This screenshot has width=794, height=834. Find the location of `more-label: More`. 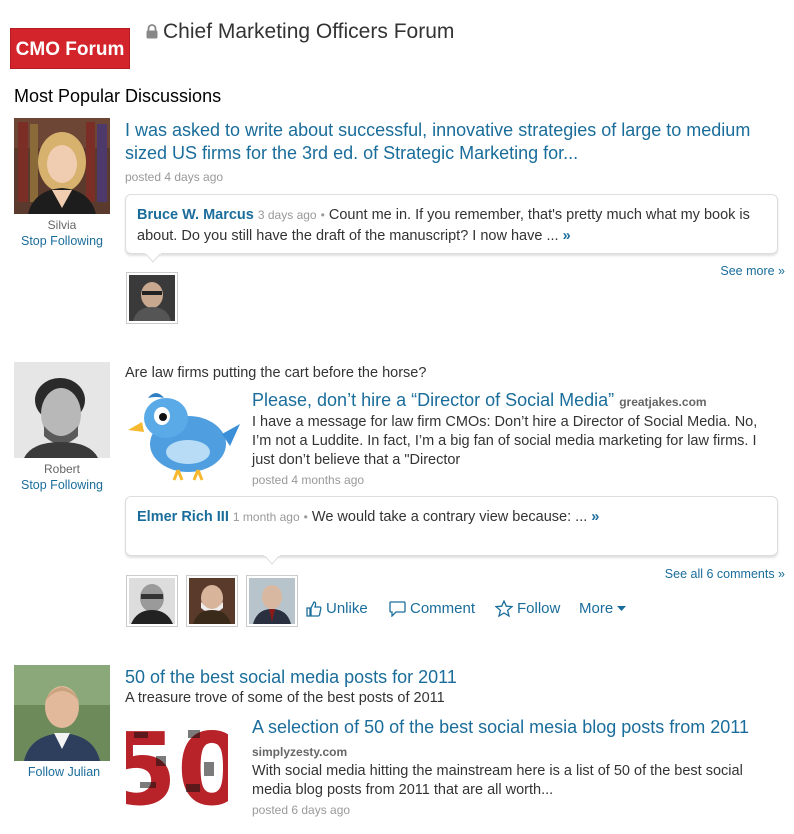

more-label: More is located at coordinates (596, 608).